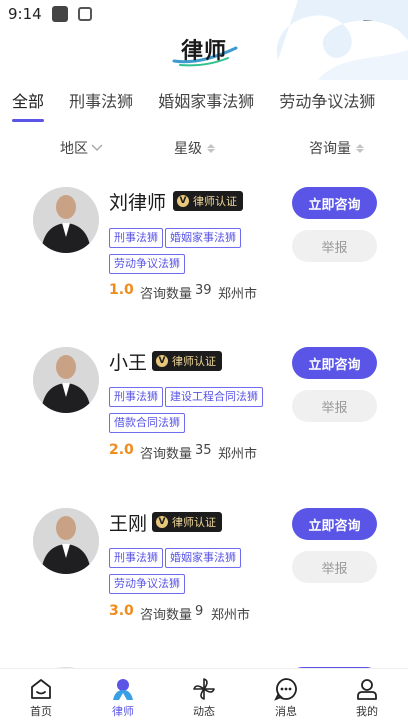 The height and width of the screenshot is (727, 408). Describe the element at coordinates (74, 149) in the screenshot. I see `region-filter-label: 地区` at that location.